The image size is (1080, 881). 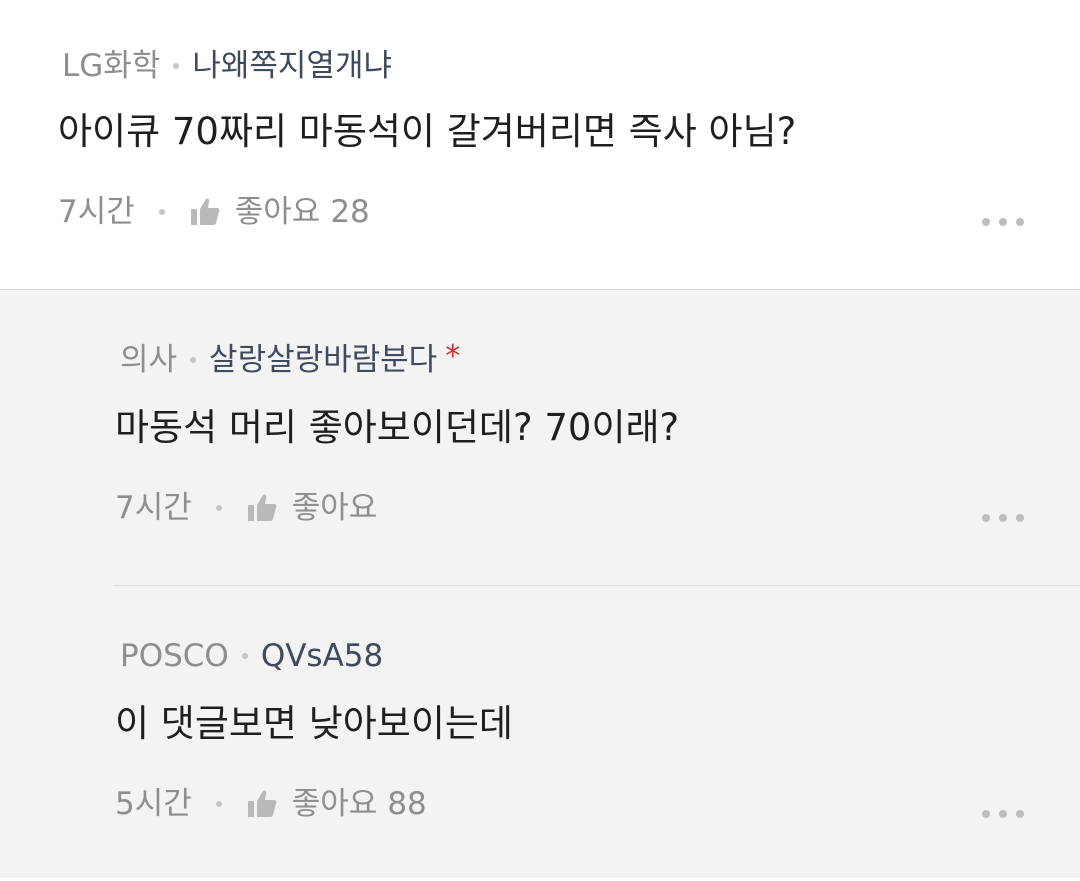 I want to click on comment-text: 아이큐 70짜리 마동석이 갈겨버리면 즉사 아님?, so click(x=427, y=131).